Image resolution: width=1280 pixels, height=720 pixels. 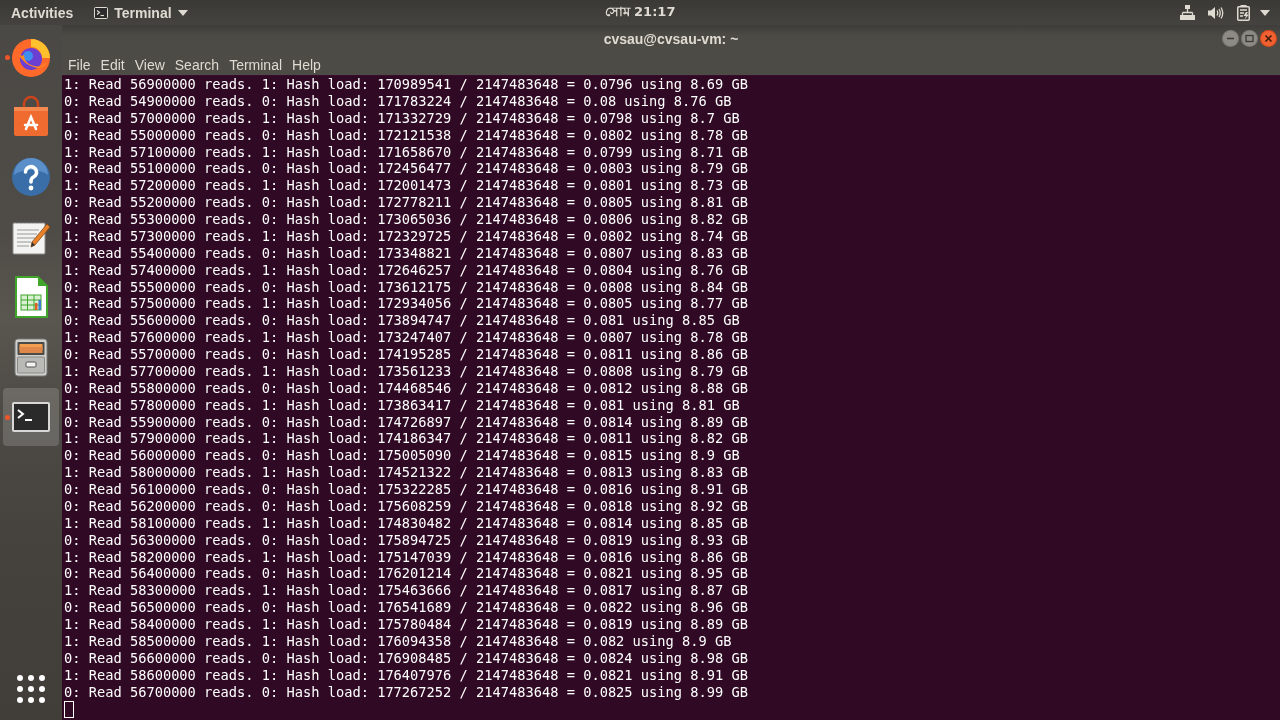 I want to click on terminal-line: 1: Read 57000000 reads. 1: Hash load: 171332729 / 2147483648 = 0.0798 using 8.7 GB, so click(x=402, y=118).